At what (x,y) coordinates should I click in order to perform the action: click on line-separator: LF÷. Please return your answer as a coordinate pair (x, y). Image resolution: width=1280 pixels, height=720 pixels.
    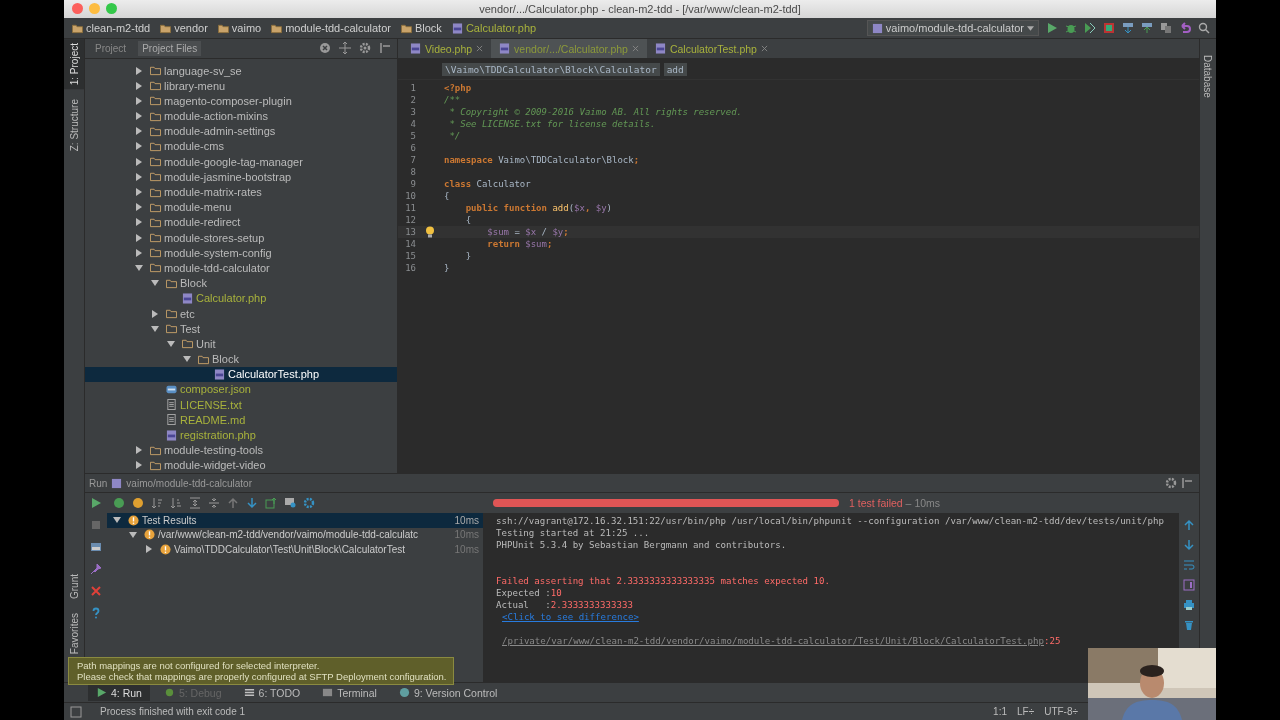
    Looking at the image, I should click on (1026, 711).